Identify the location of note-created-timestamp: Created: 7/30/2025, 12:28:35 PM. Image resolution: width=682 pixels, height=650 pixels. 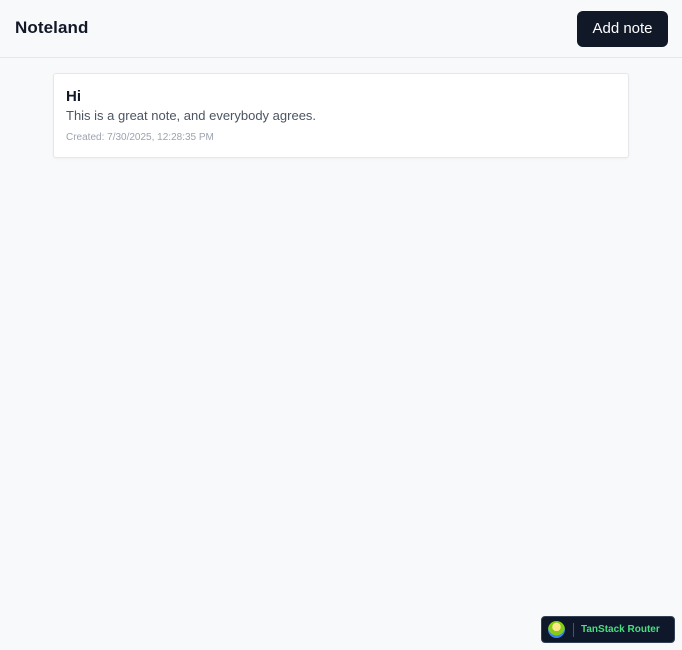
(140, 137).